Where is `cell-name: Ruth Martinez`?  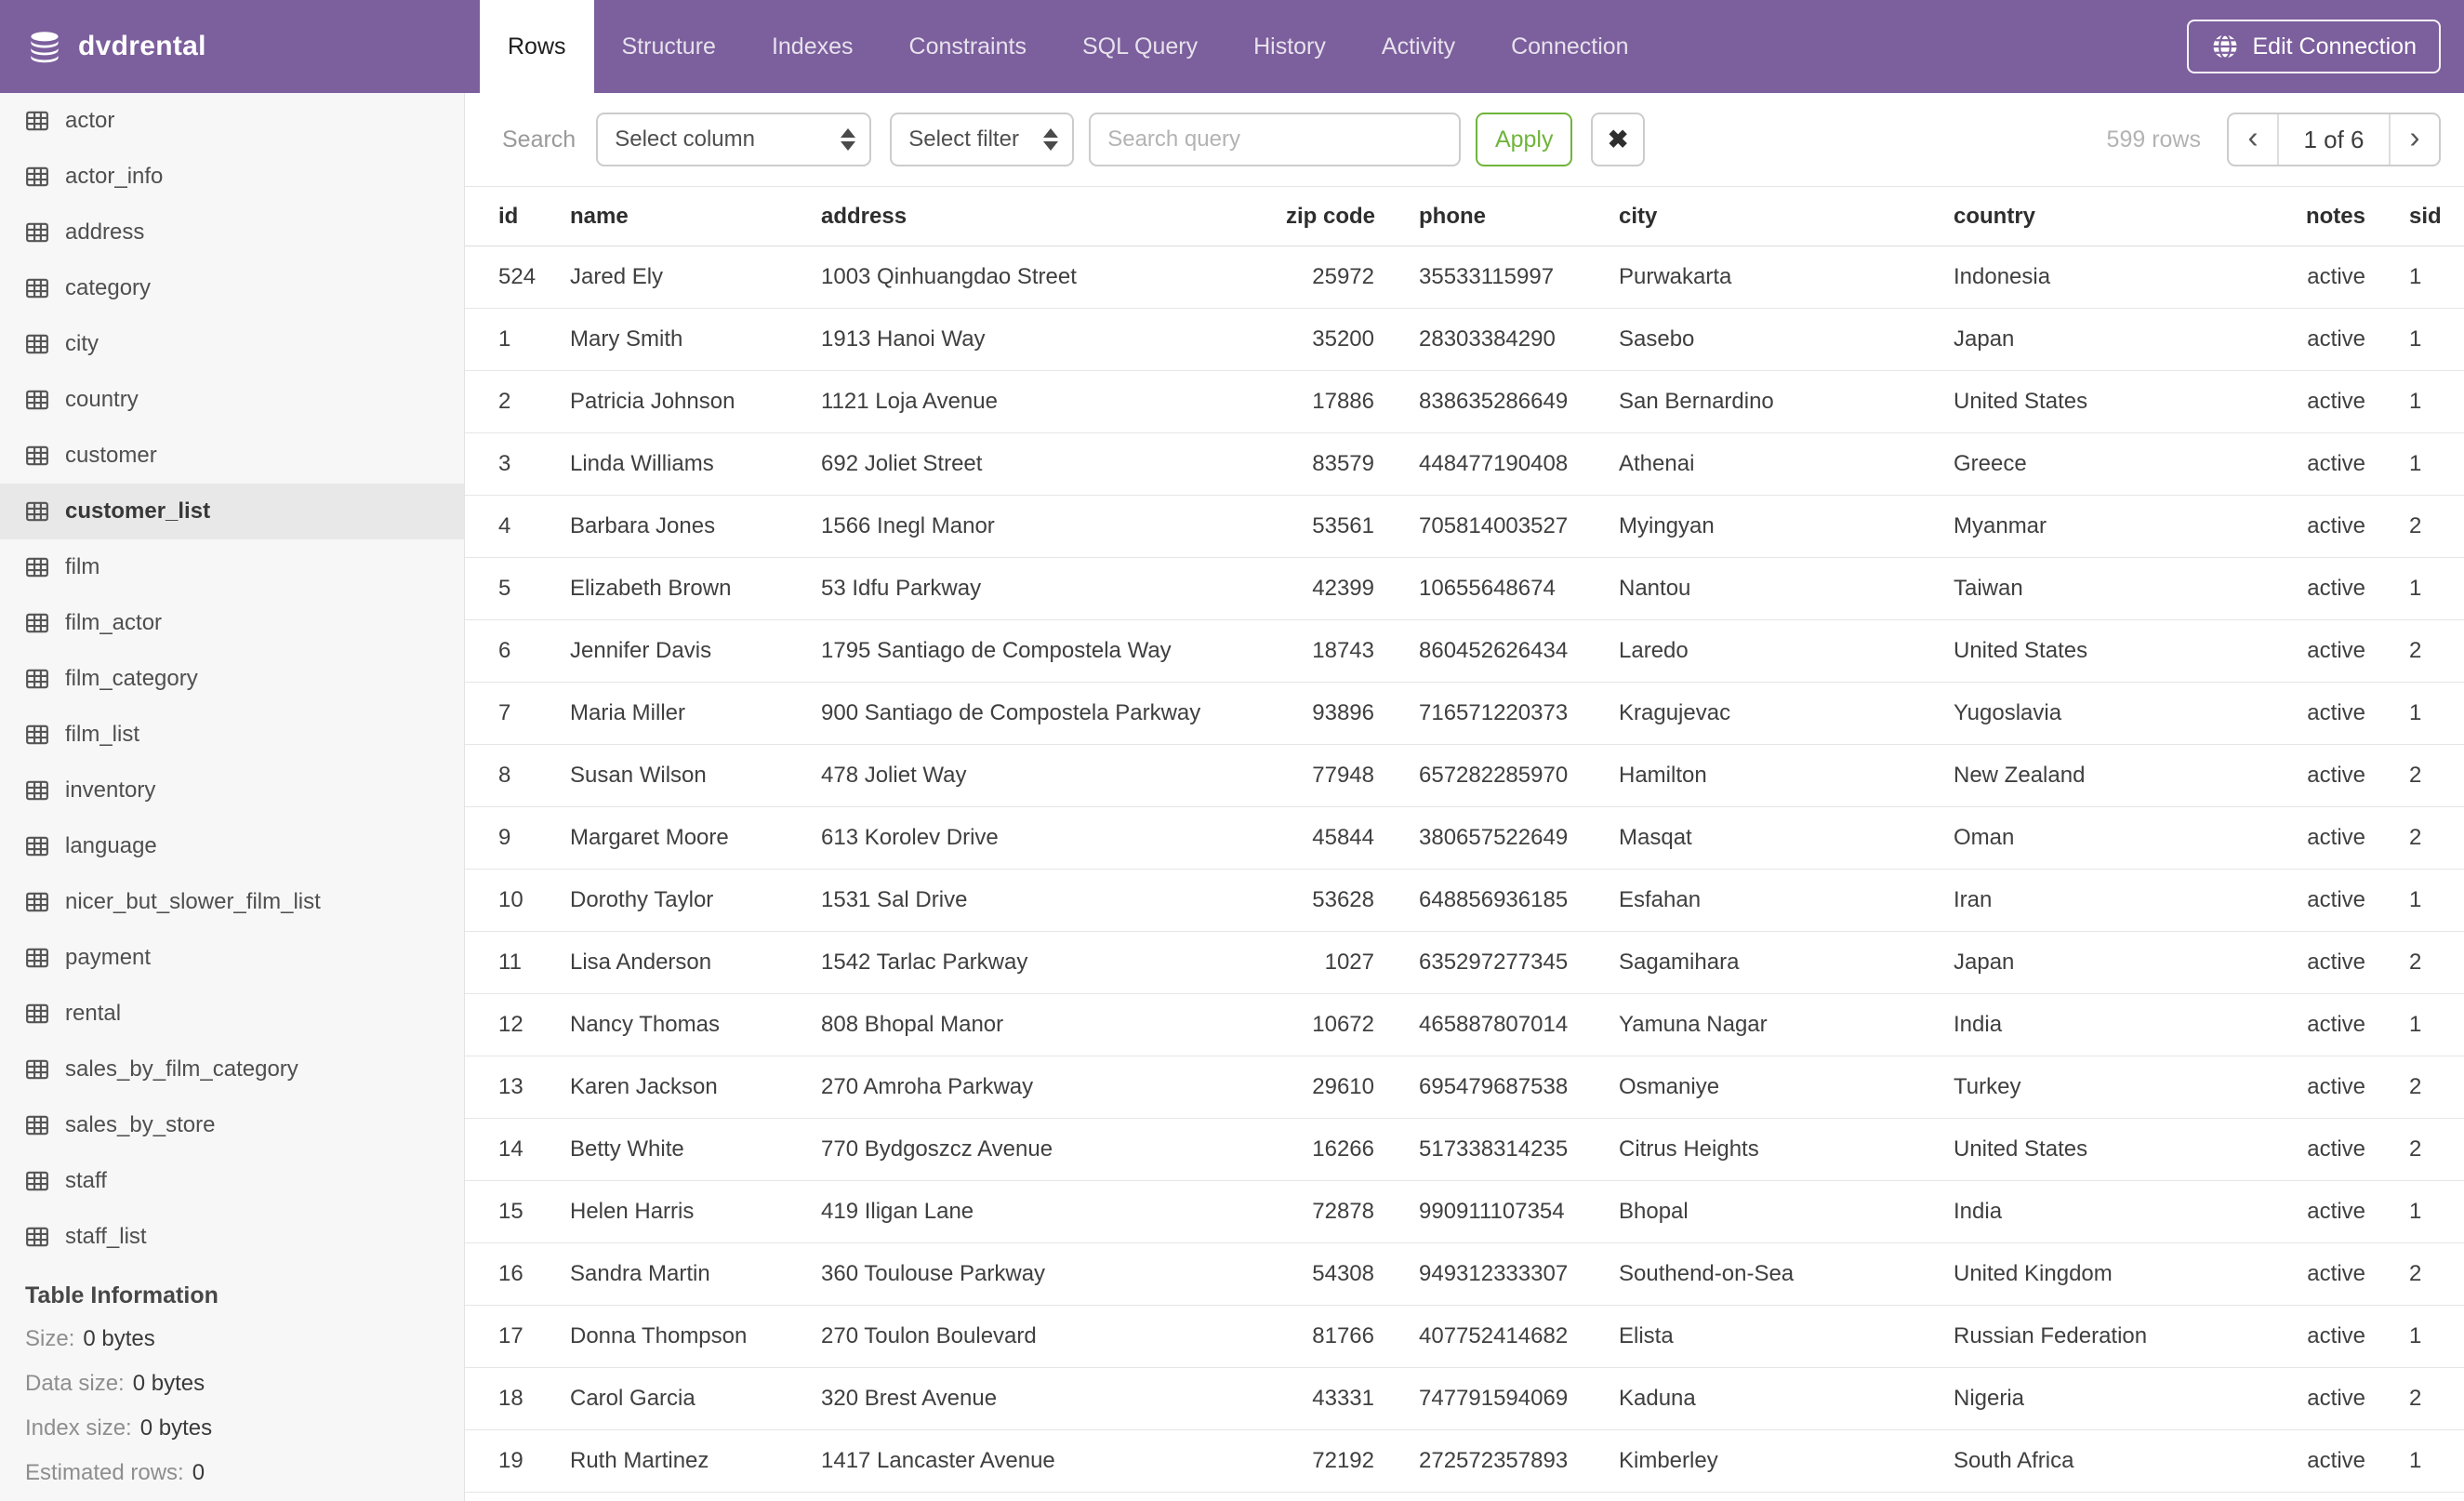 cell-name: Ruth Martinez is located at coordinates (694, 1461).